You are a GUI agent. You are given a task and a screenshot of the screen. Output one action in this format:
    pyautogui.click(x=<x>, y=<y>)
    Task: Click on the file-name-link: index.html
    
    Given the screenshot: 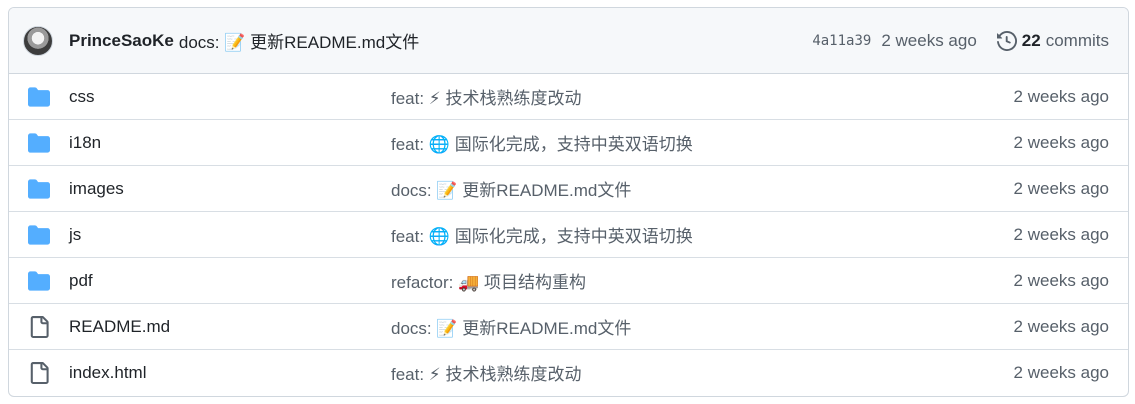 What is the action you would take?
    pyautogui.click(x=107, y=373)
    